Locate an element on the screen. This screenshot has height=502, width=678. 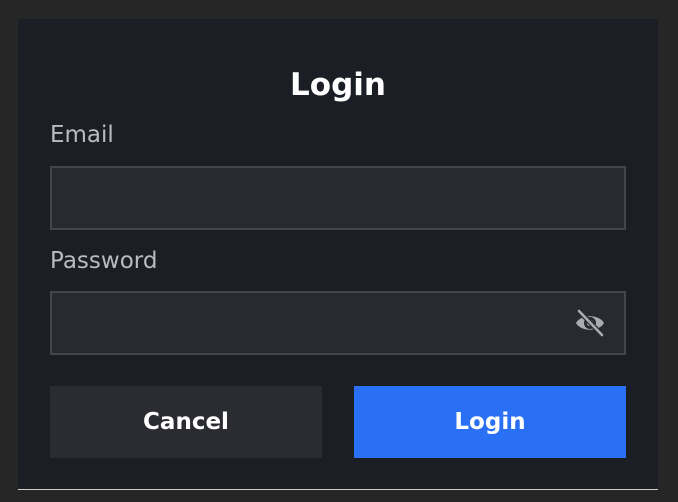
email-field-container is located at coordinates (338, 198).